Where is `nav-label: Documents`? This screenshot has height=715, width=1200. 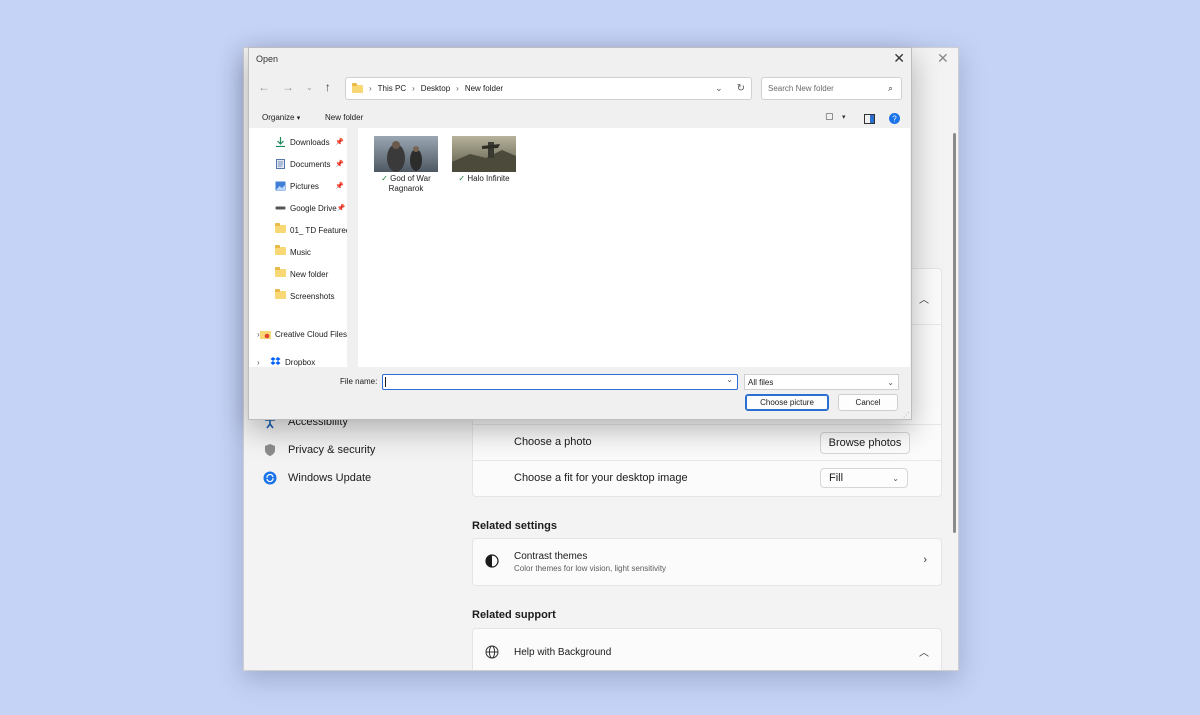 nav-label: Documents is located at coordinates (310, 164).